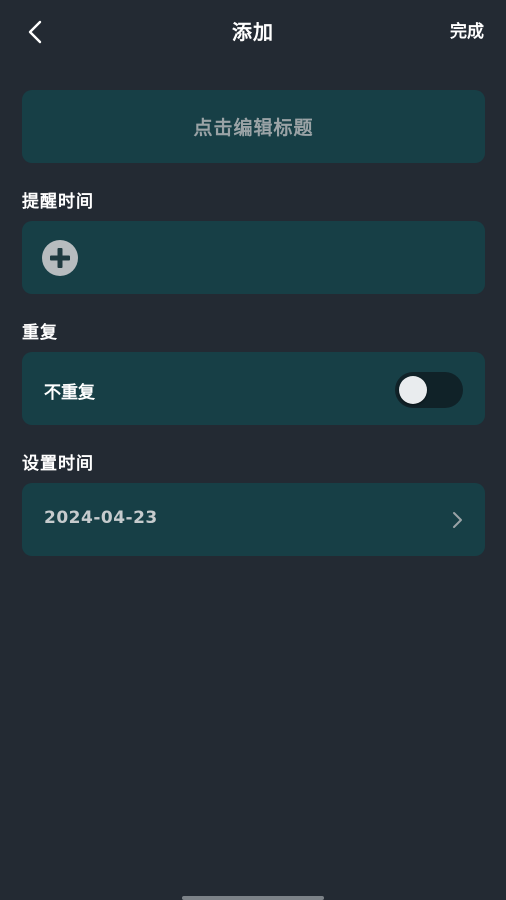  I want to click on top-bar: 添加 完成, so click(253, 31).